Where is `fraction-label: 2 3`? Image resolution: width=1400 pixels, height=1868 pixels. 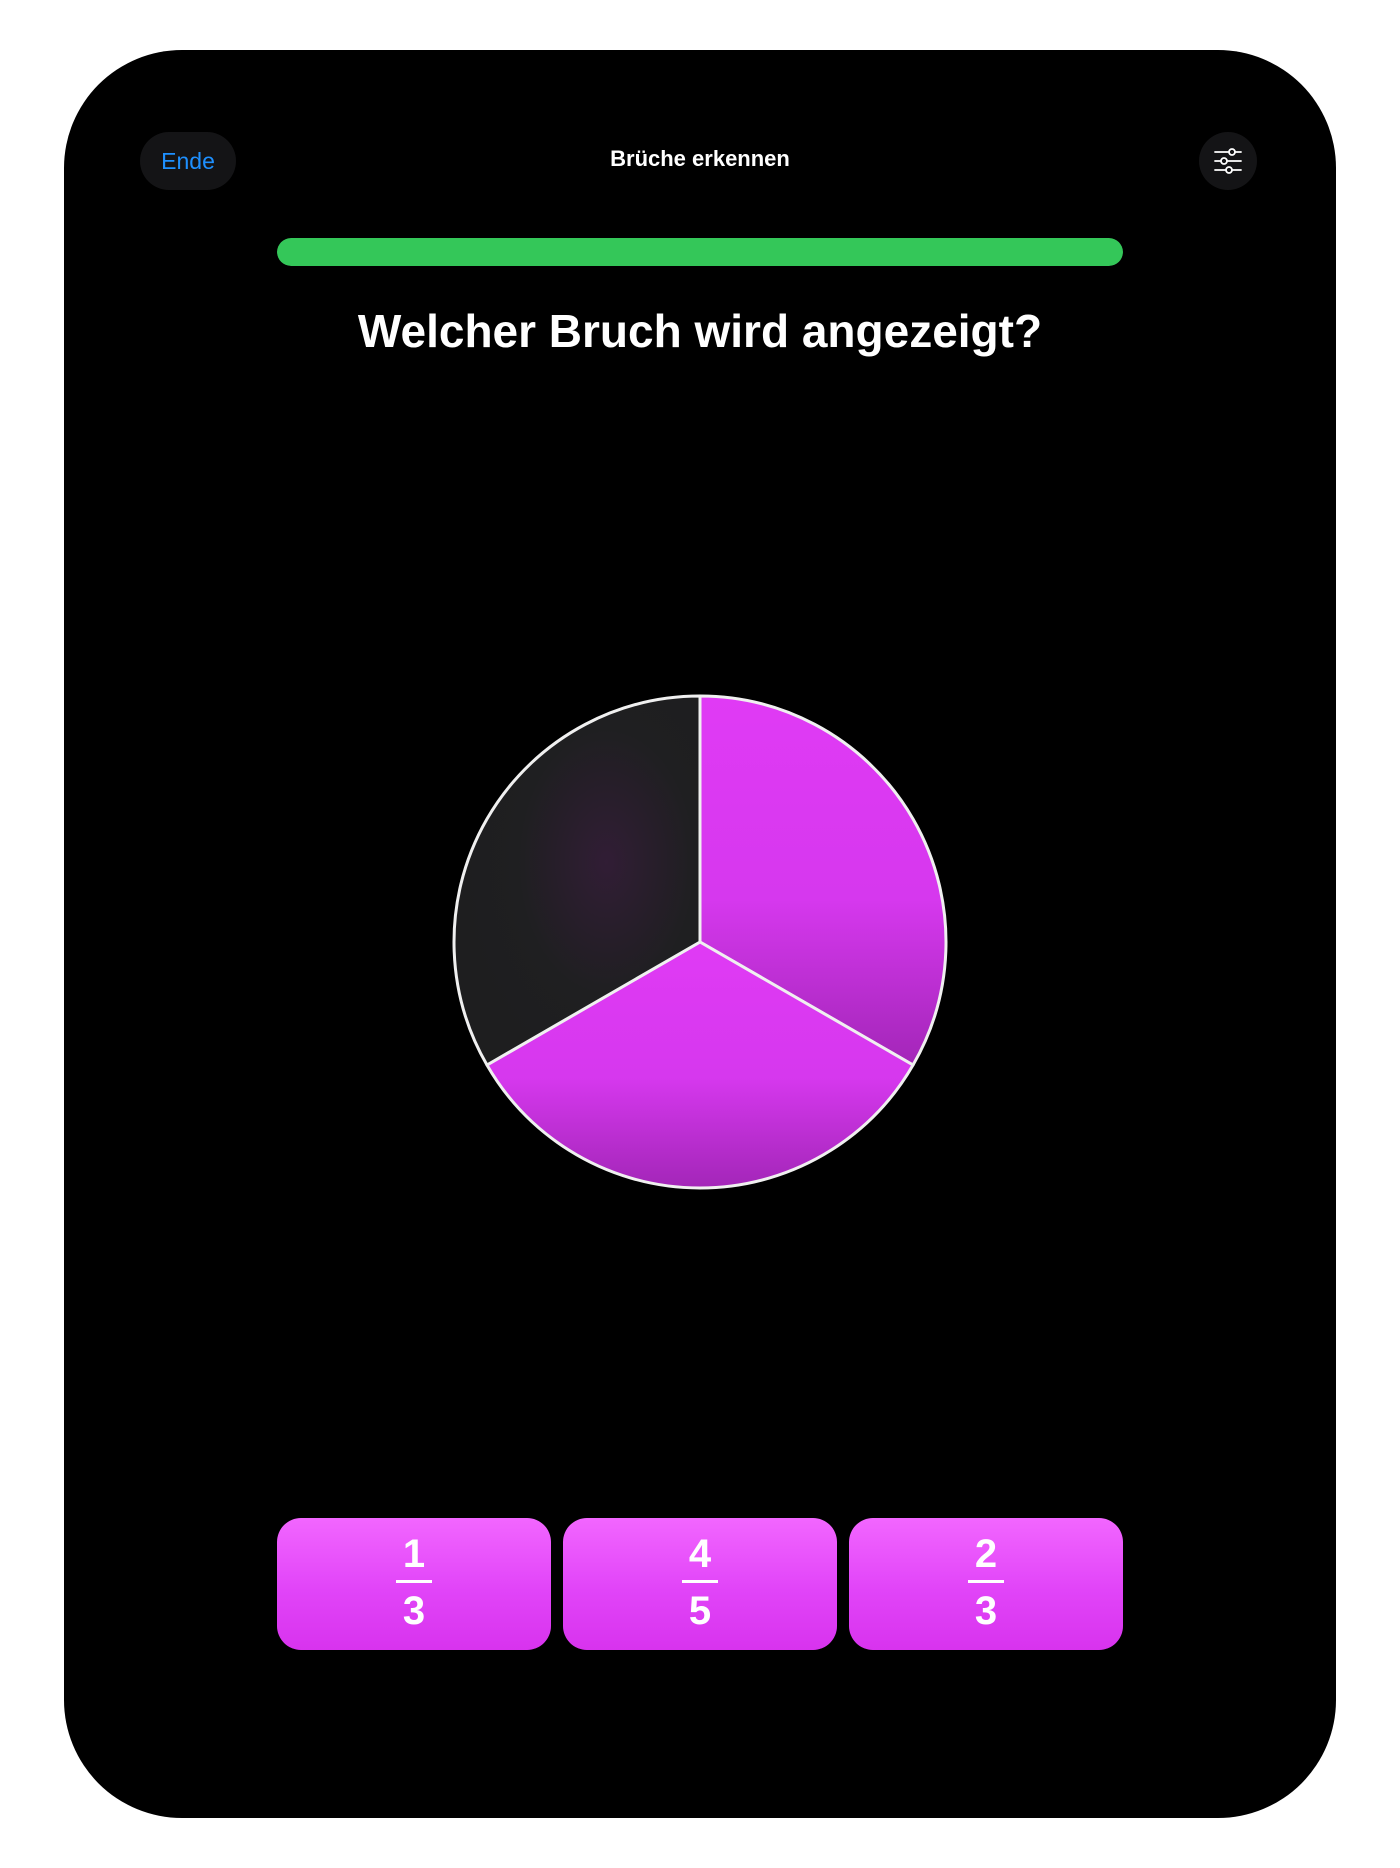 fraction-label: 2 3 is located at coordinates (986, 1582).